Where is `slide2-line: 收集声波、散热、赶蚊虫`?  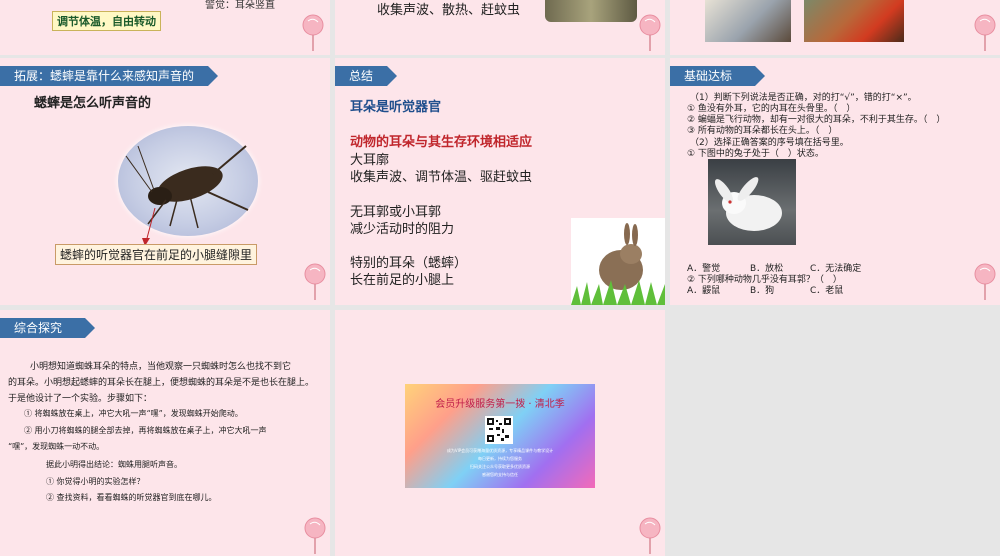 slide2-line: 收集声波、散热、赶蚊虫 is located at coordinates (449, 10).